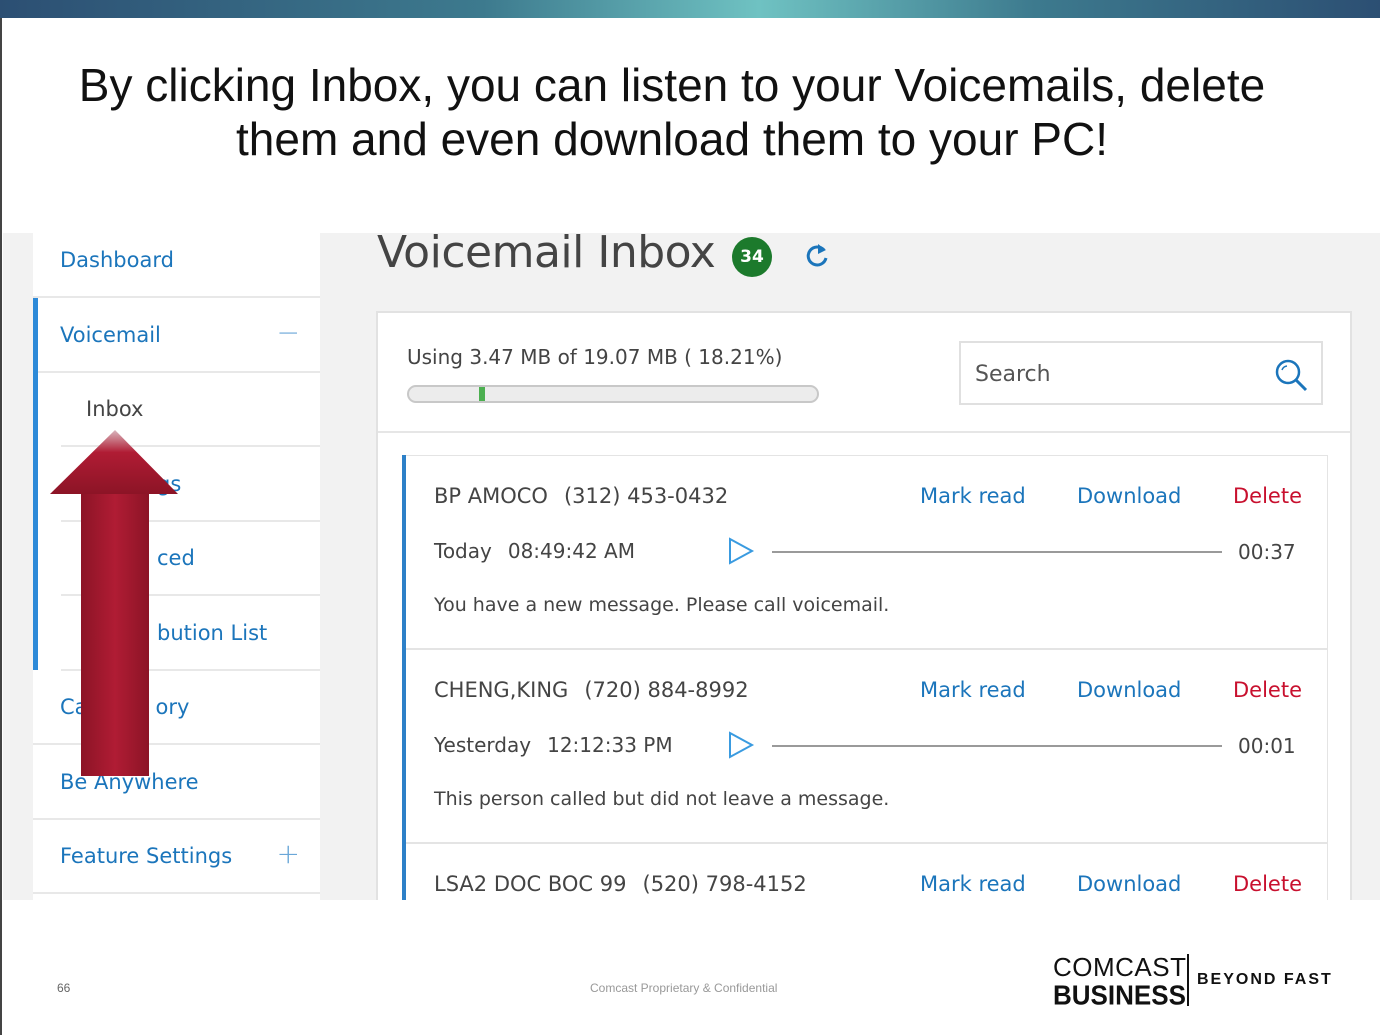  I want to click on sidebar-item-voicemail: Voicemail −, so click(176, 336).